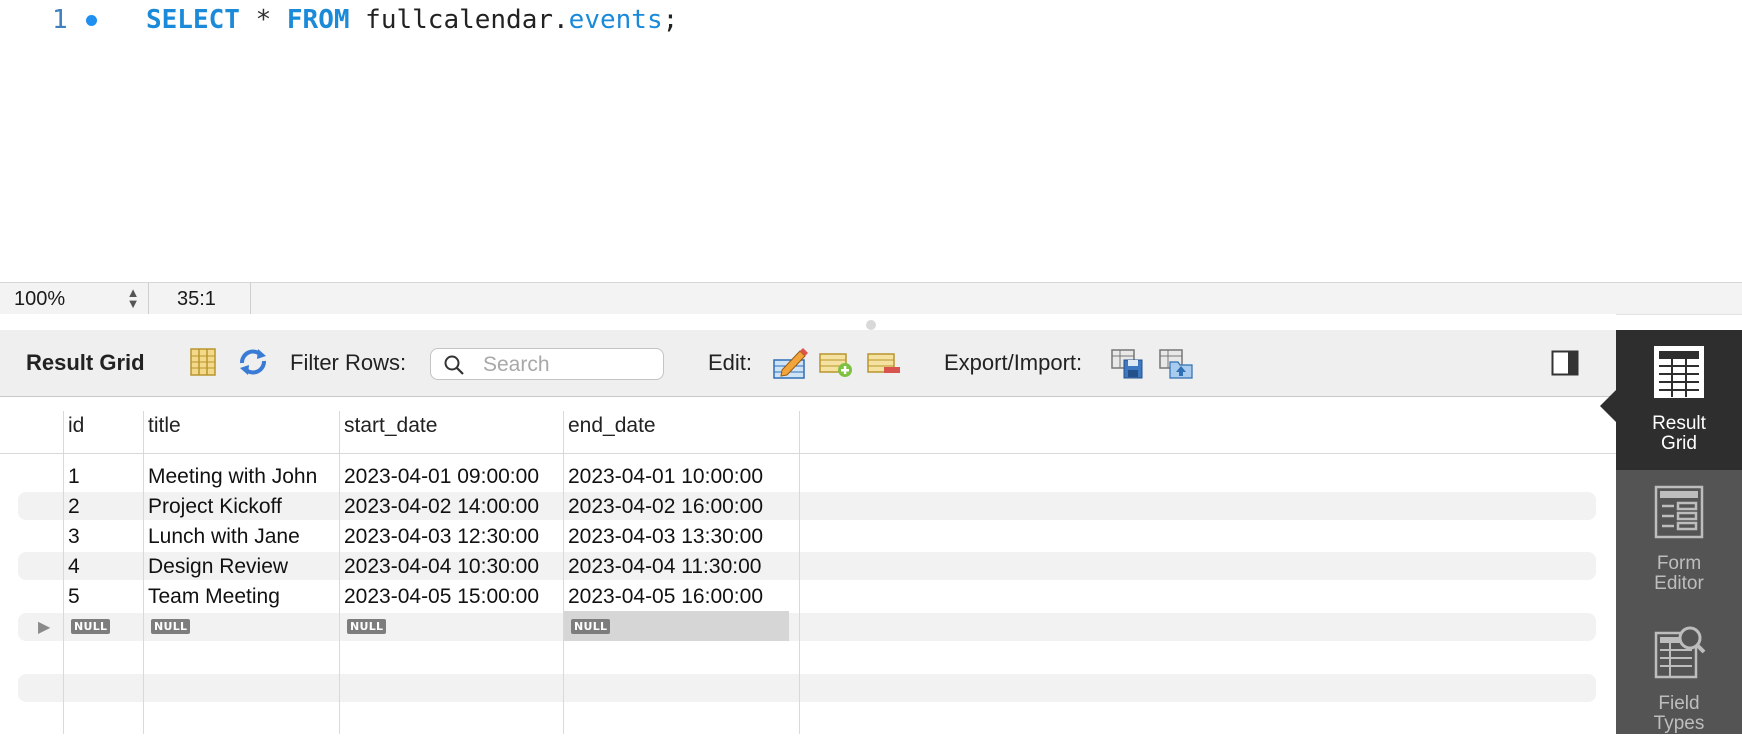 This screenshot has height=750, width=1742. I want to click on cell-end-date: 2023-04-03 13:30:00, so click(665, 537).